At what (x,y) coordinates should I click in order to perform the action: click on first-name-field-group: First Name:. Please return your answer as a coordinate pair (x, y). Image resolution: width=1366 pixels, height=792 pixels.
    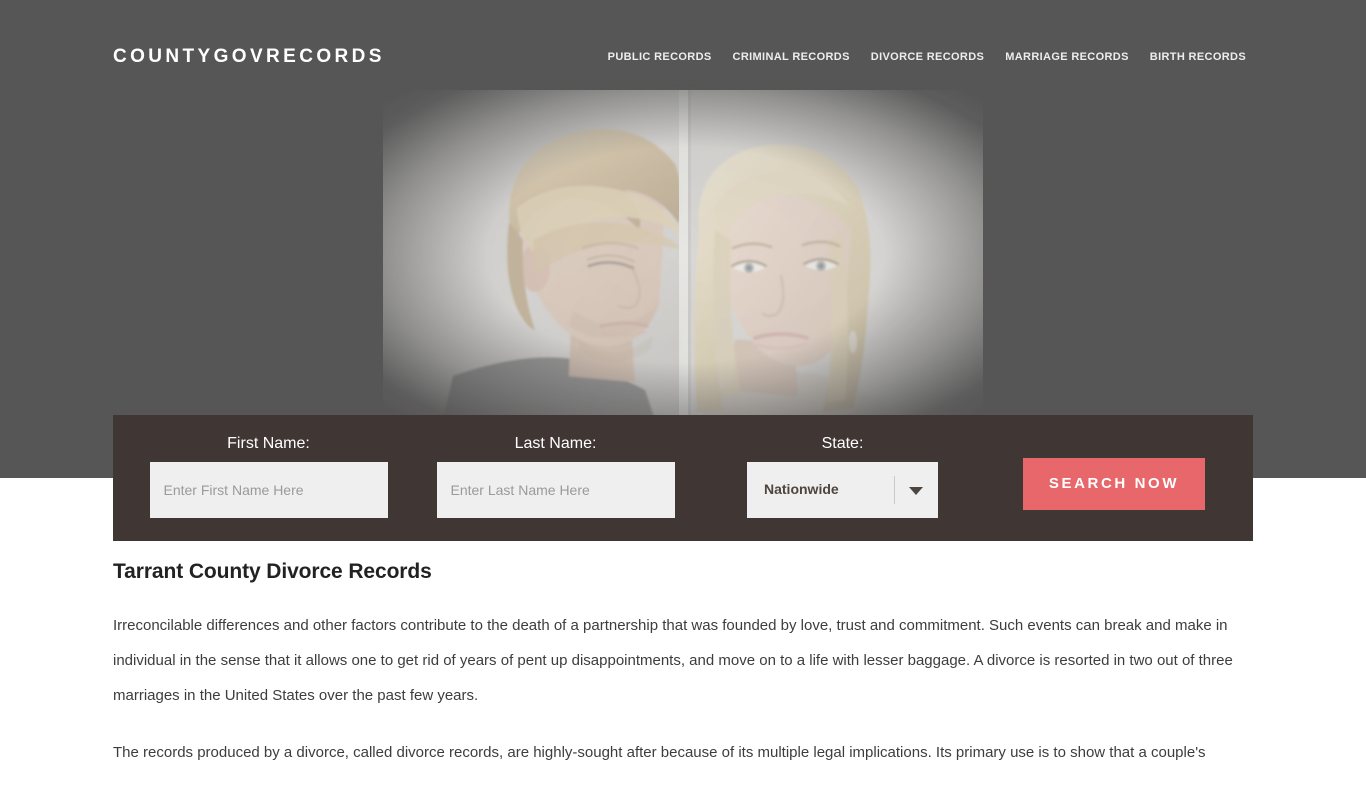
    Looking at the image, I should click on (268, 466).